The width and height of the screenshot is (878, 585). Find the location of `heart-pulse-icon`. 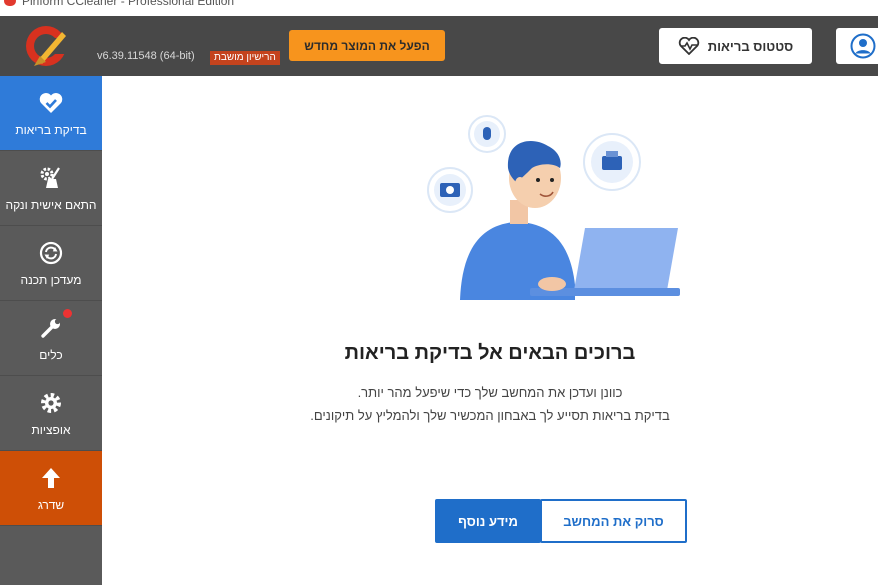

heart-pulse-icon is located at coordinates (688, 46).